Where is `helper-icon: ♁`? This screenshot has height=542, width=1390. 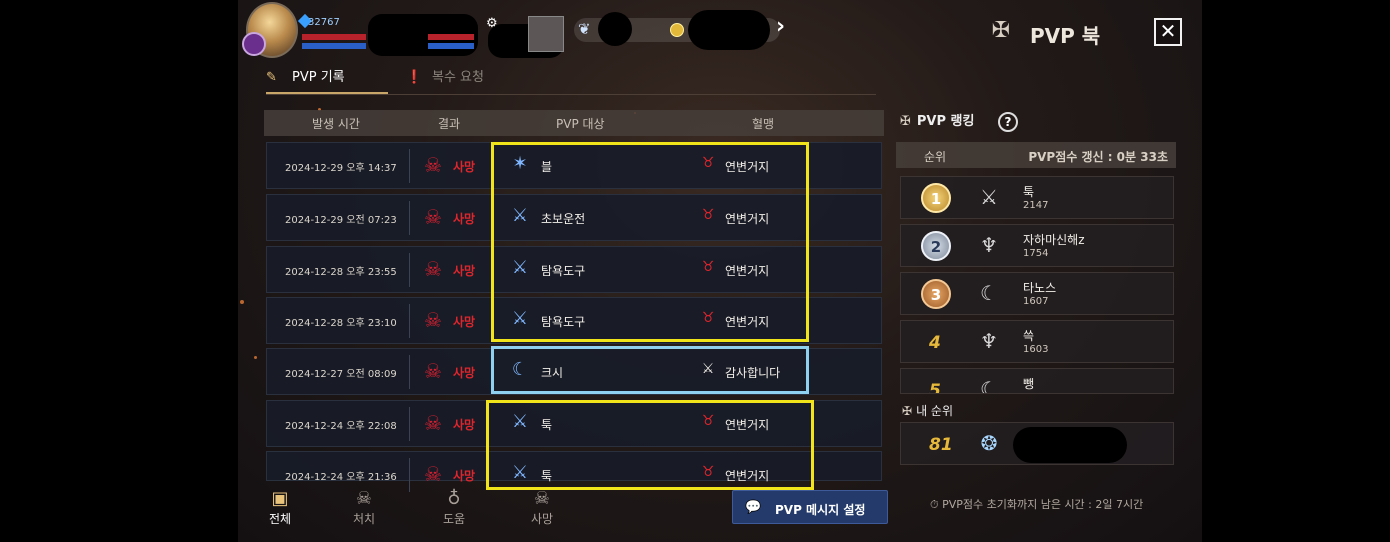 helper-icon: ♁ is located at coordinates (454, 498).